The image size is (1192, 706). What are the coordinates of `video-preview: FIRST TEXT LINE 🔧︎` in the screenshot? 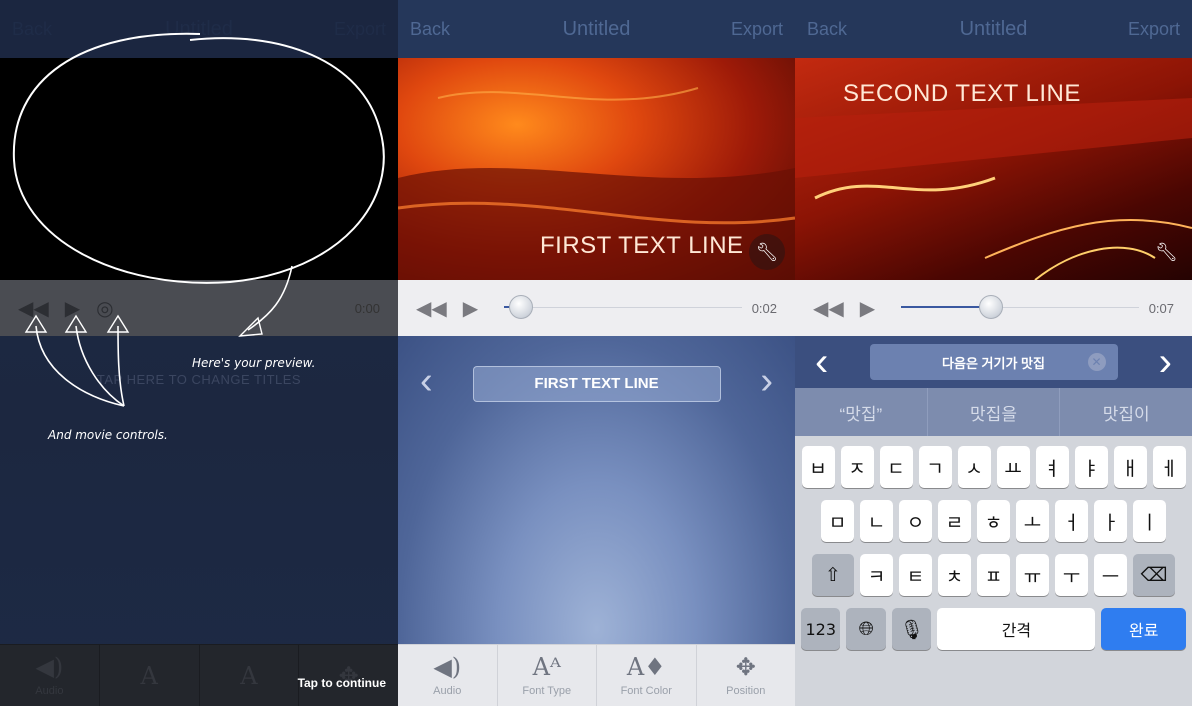 It's located at (596, 169).